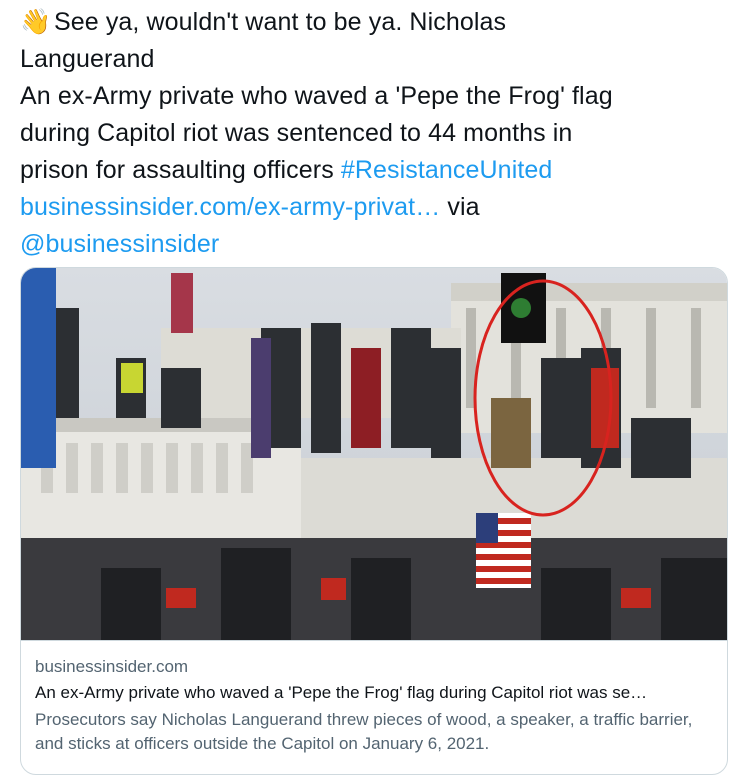 Image resolution: width=747 pixels, height=783 pixels. Describe the element at coordinates (460, 207) in the screenshot. I see `via-text: via` at that location.